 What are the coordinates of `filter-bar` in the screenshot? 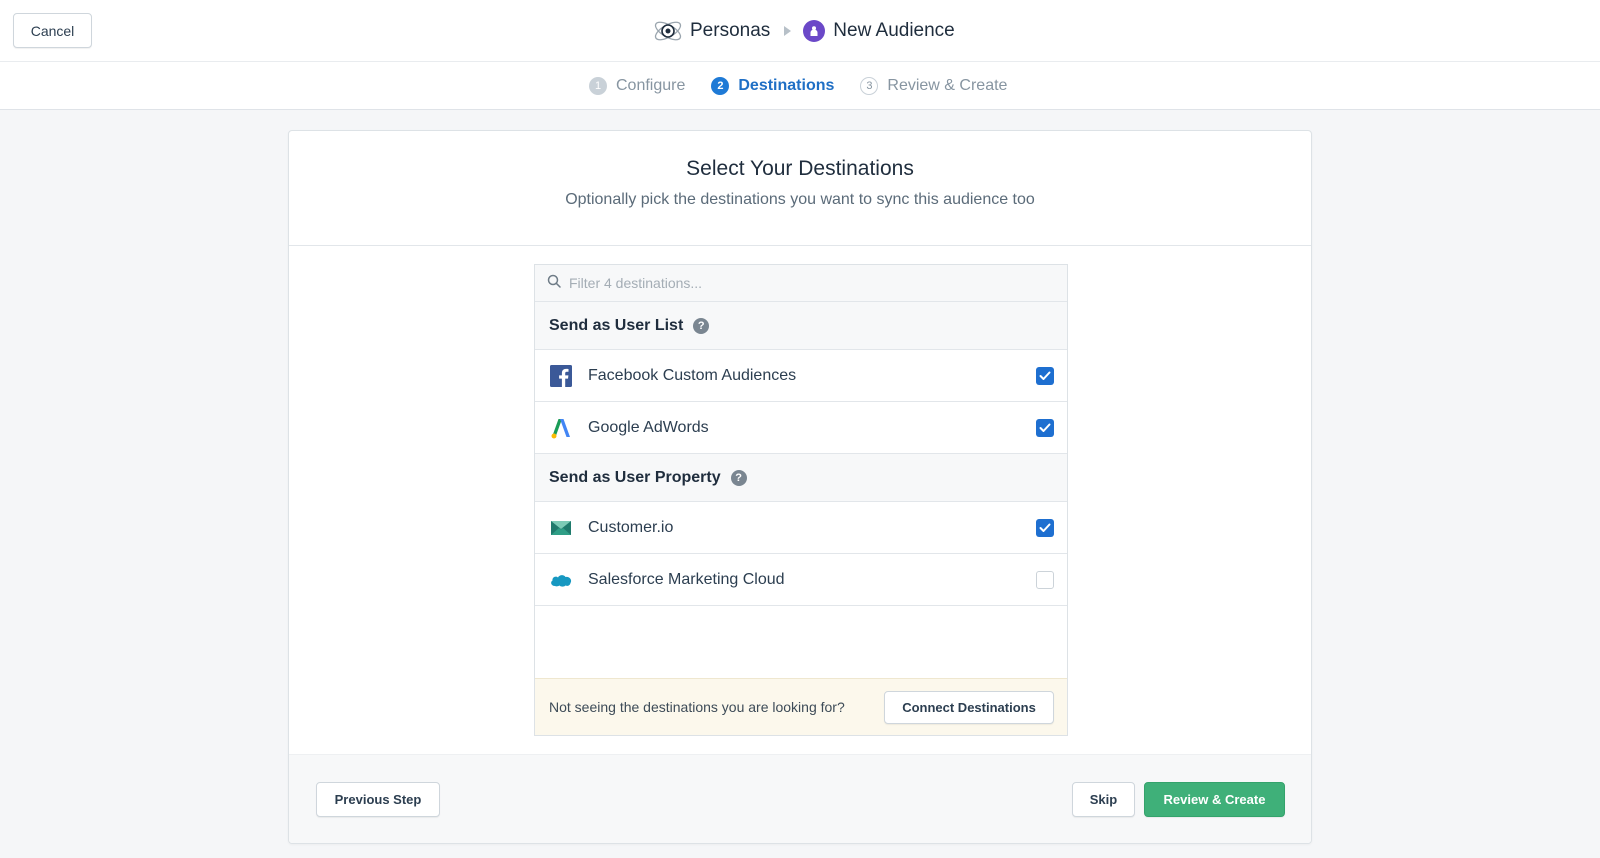 It's located at (801, 283).